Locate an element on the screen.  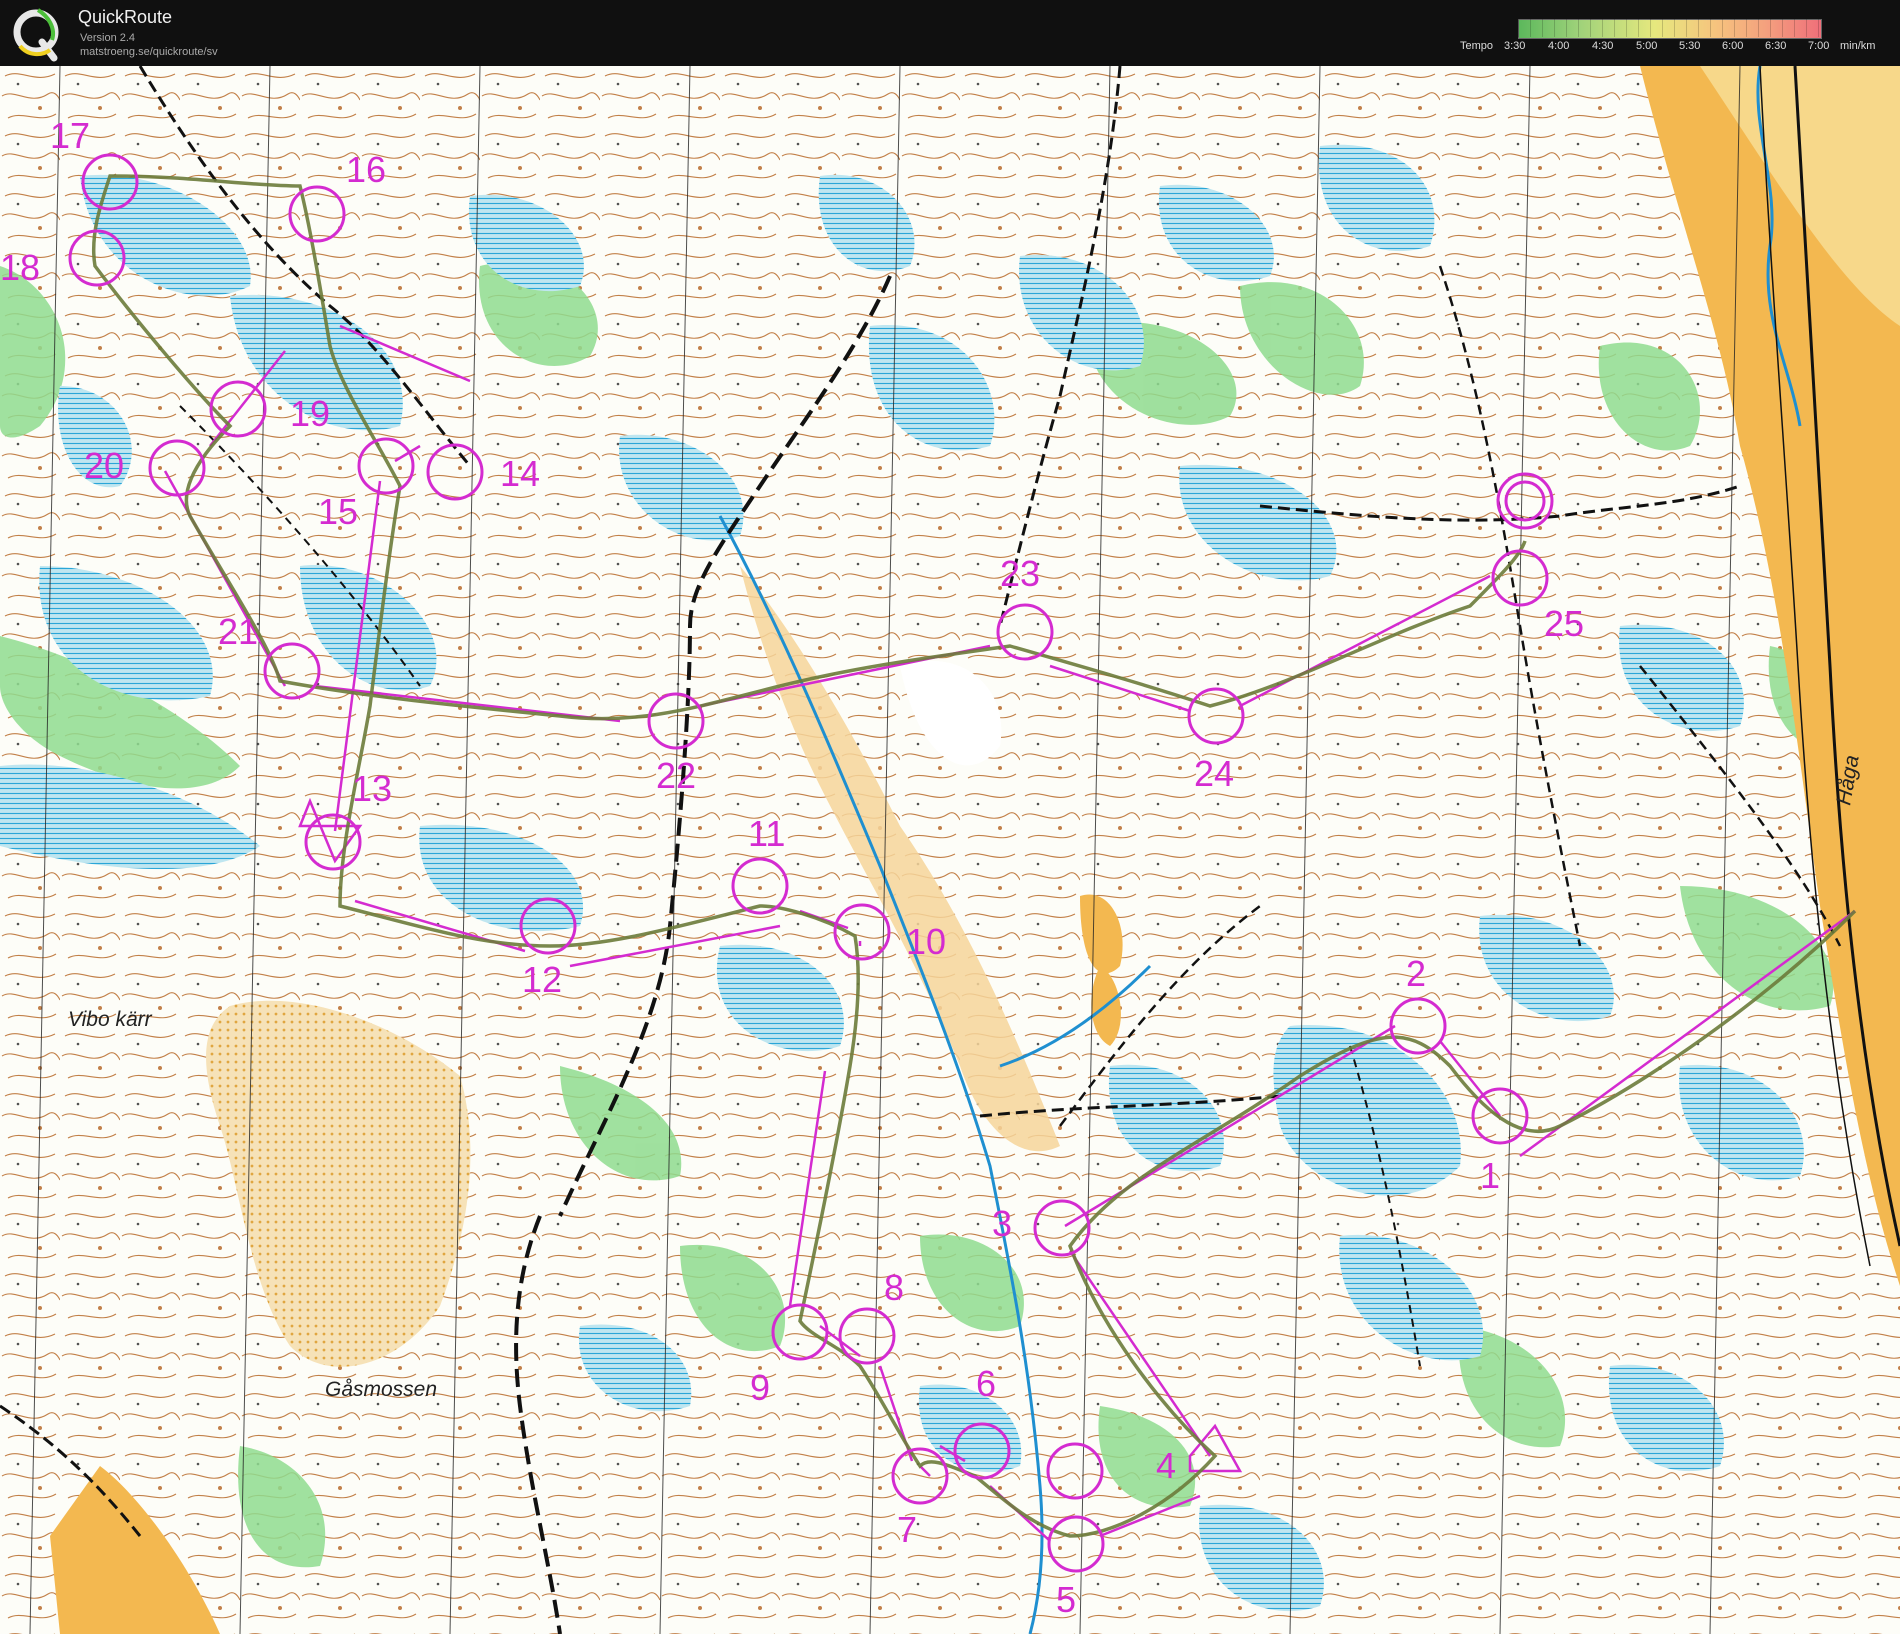
place-name: Gåsmossen is located at coordinates (381, 1389).